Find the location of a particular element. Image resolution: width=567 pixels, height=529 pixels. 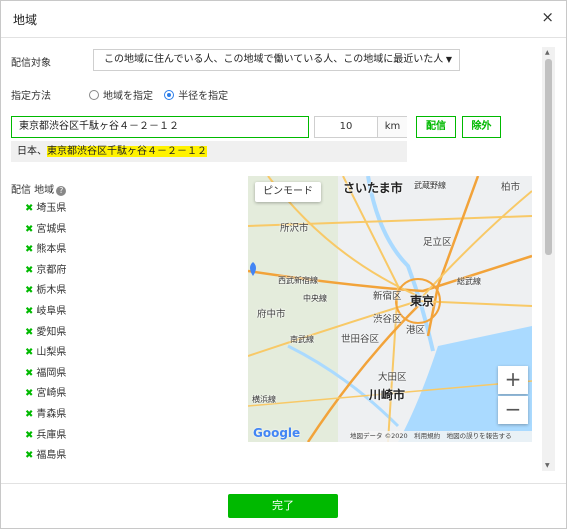

region-item: ✖ 福岡県 is located at coordinates (45, 377).